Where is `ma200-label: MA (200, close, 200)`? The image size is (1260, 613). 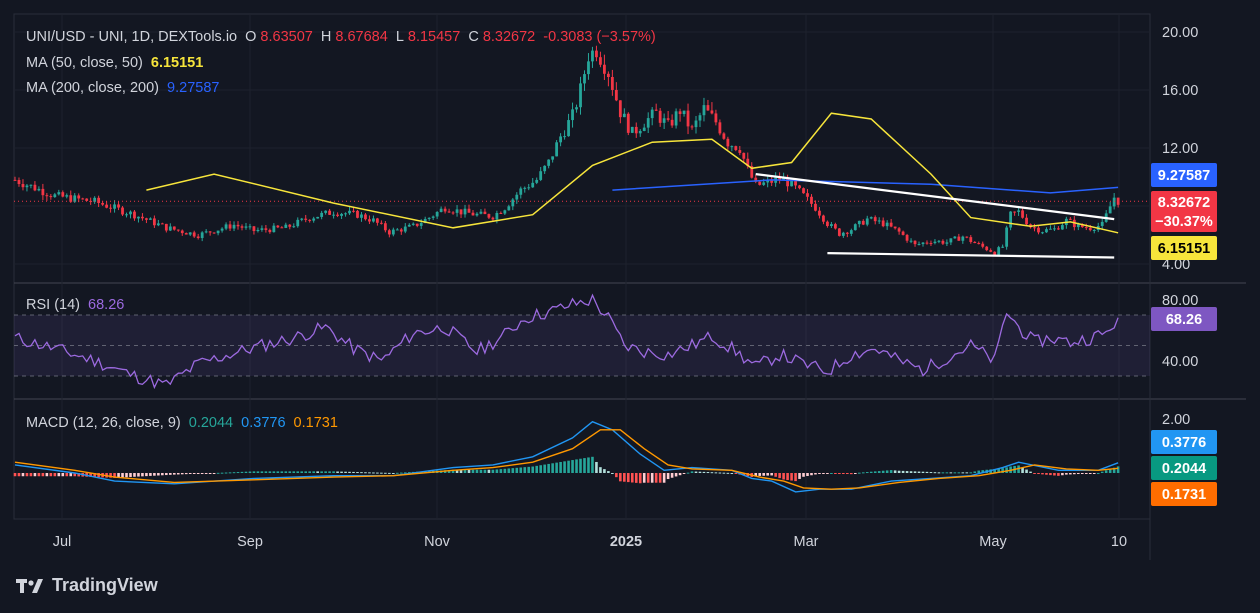 ma200-label: MA (200, close, 200) is located at coordinates (92, 88).